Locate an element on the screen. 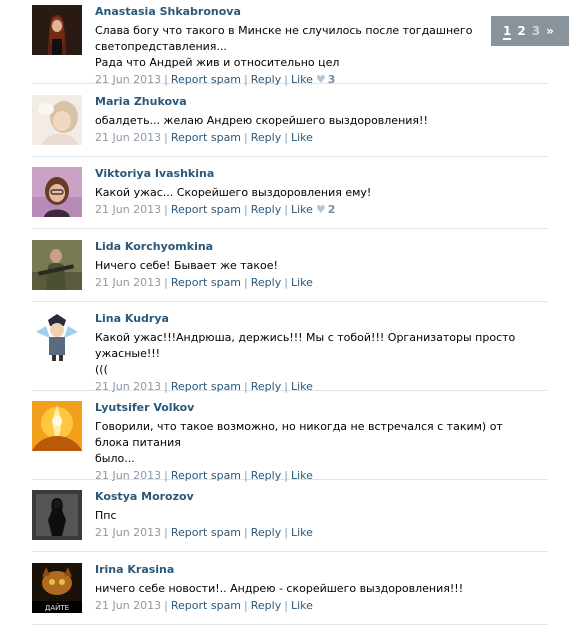  avatar: ДАЙТЕ is located at coordinates (57, 588).